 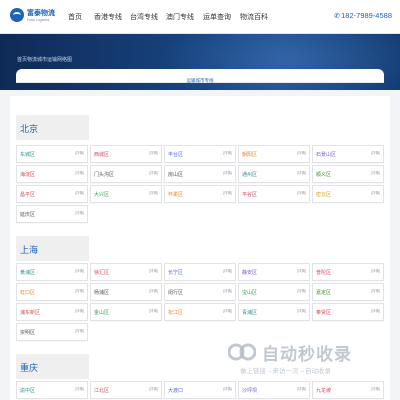 What do you see at coordinates (52, 312) in the screenshot?
I see `district-item: 浦东新区 [详情]` at bounding box center [52, 312].